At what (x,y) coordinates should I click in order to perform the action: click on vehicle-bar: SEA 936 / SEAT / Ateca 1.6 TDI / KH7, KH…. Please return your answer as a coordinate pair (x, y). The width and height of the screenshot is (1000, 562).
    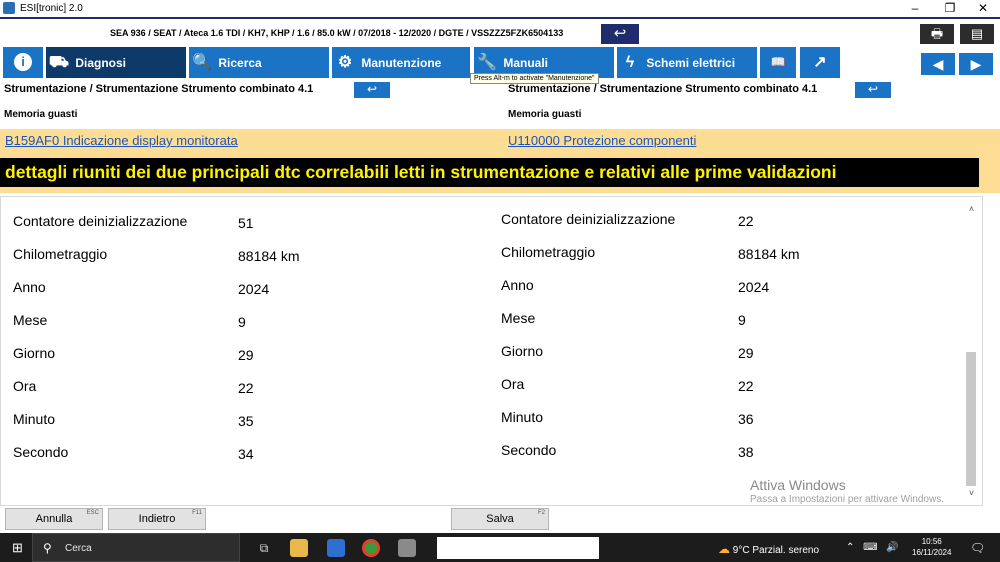
    Looking at the image, I should click on (500, 32).